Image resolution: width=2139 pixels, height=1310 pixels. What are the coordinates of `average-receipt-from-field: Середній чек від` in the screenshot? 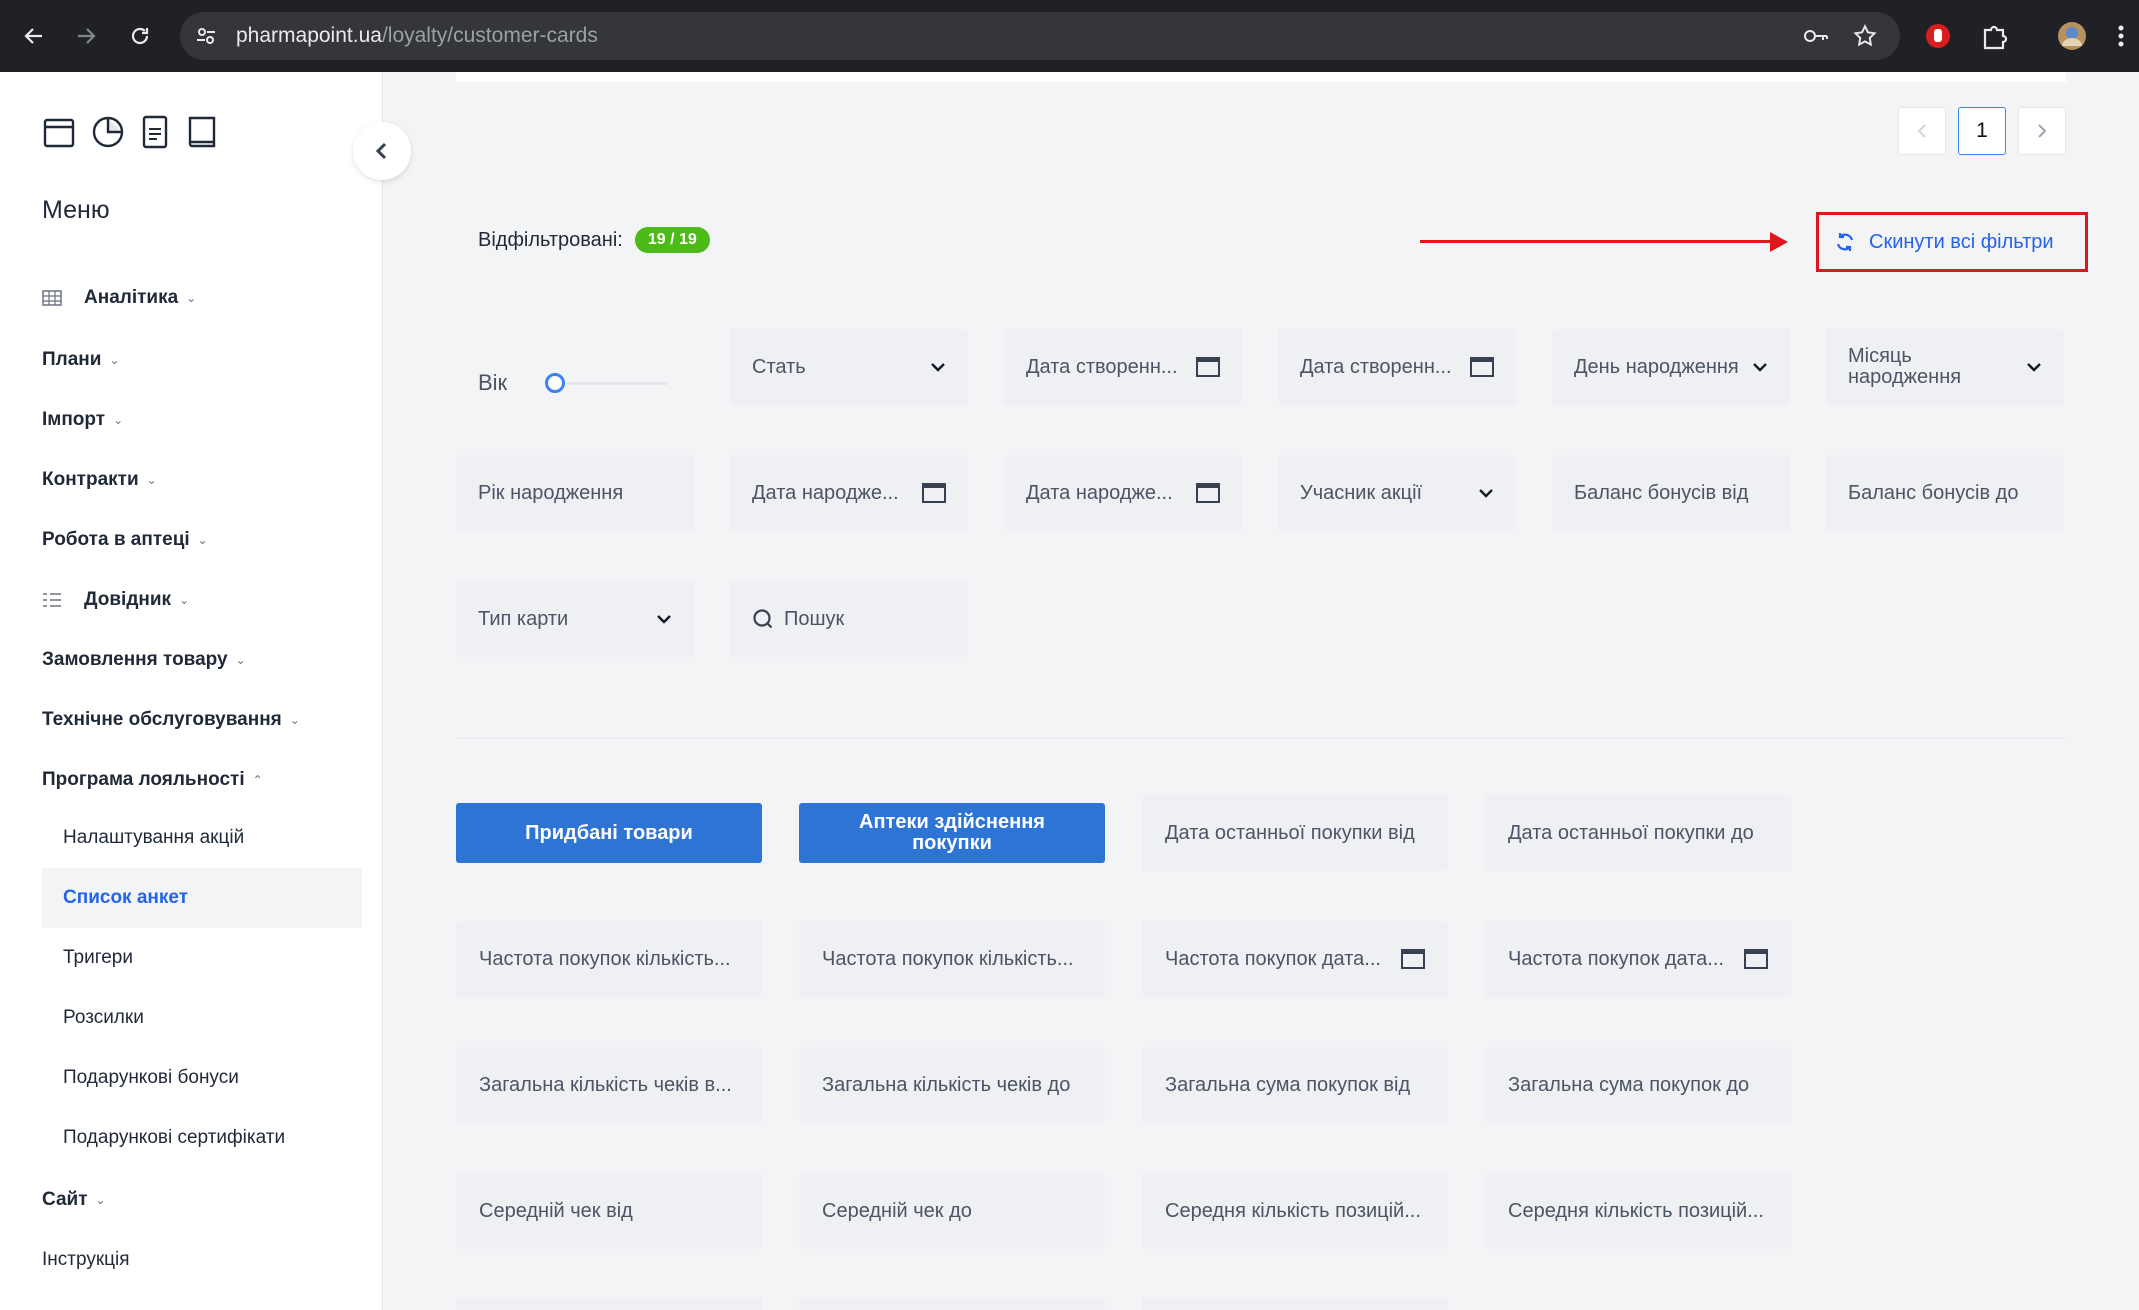 It's located at (609, 1211).